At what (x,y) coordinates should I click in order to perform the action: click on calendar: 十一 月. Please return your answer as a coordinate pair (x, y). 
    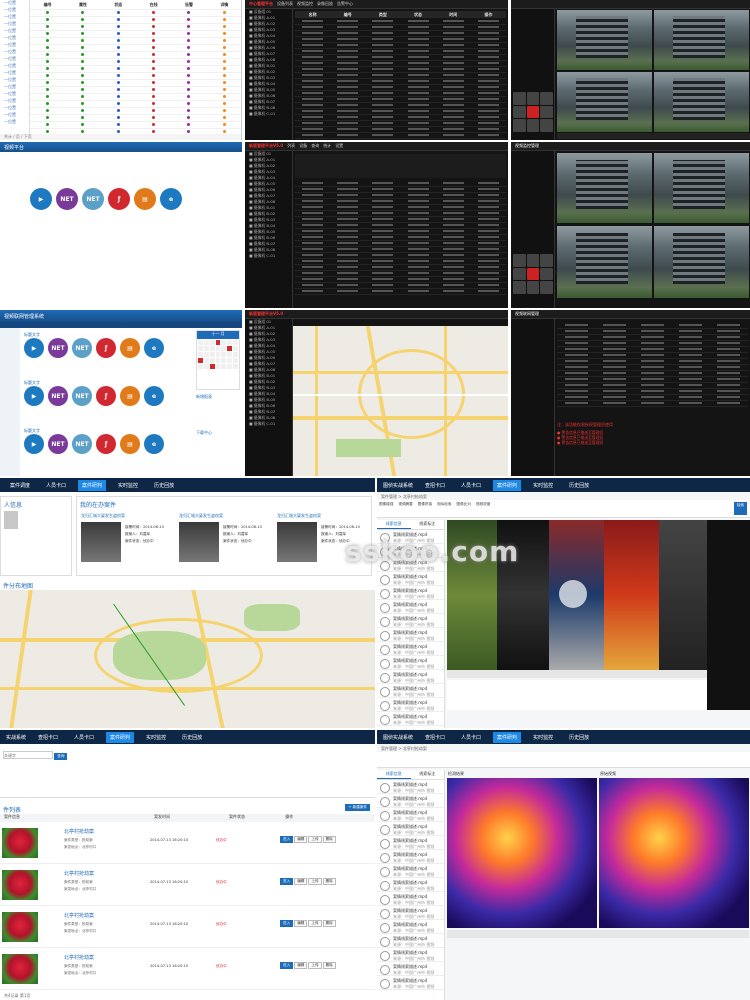
    Looking at the image, I should click on (218, 360).